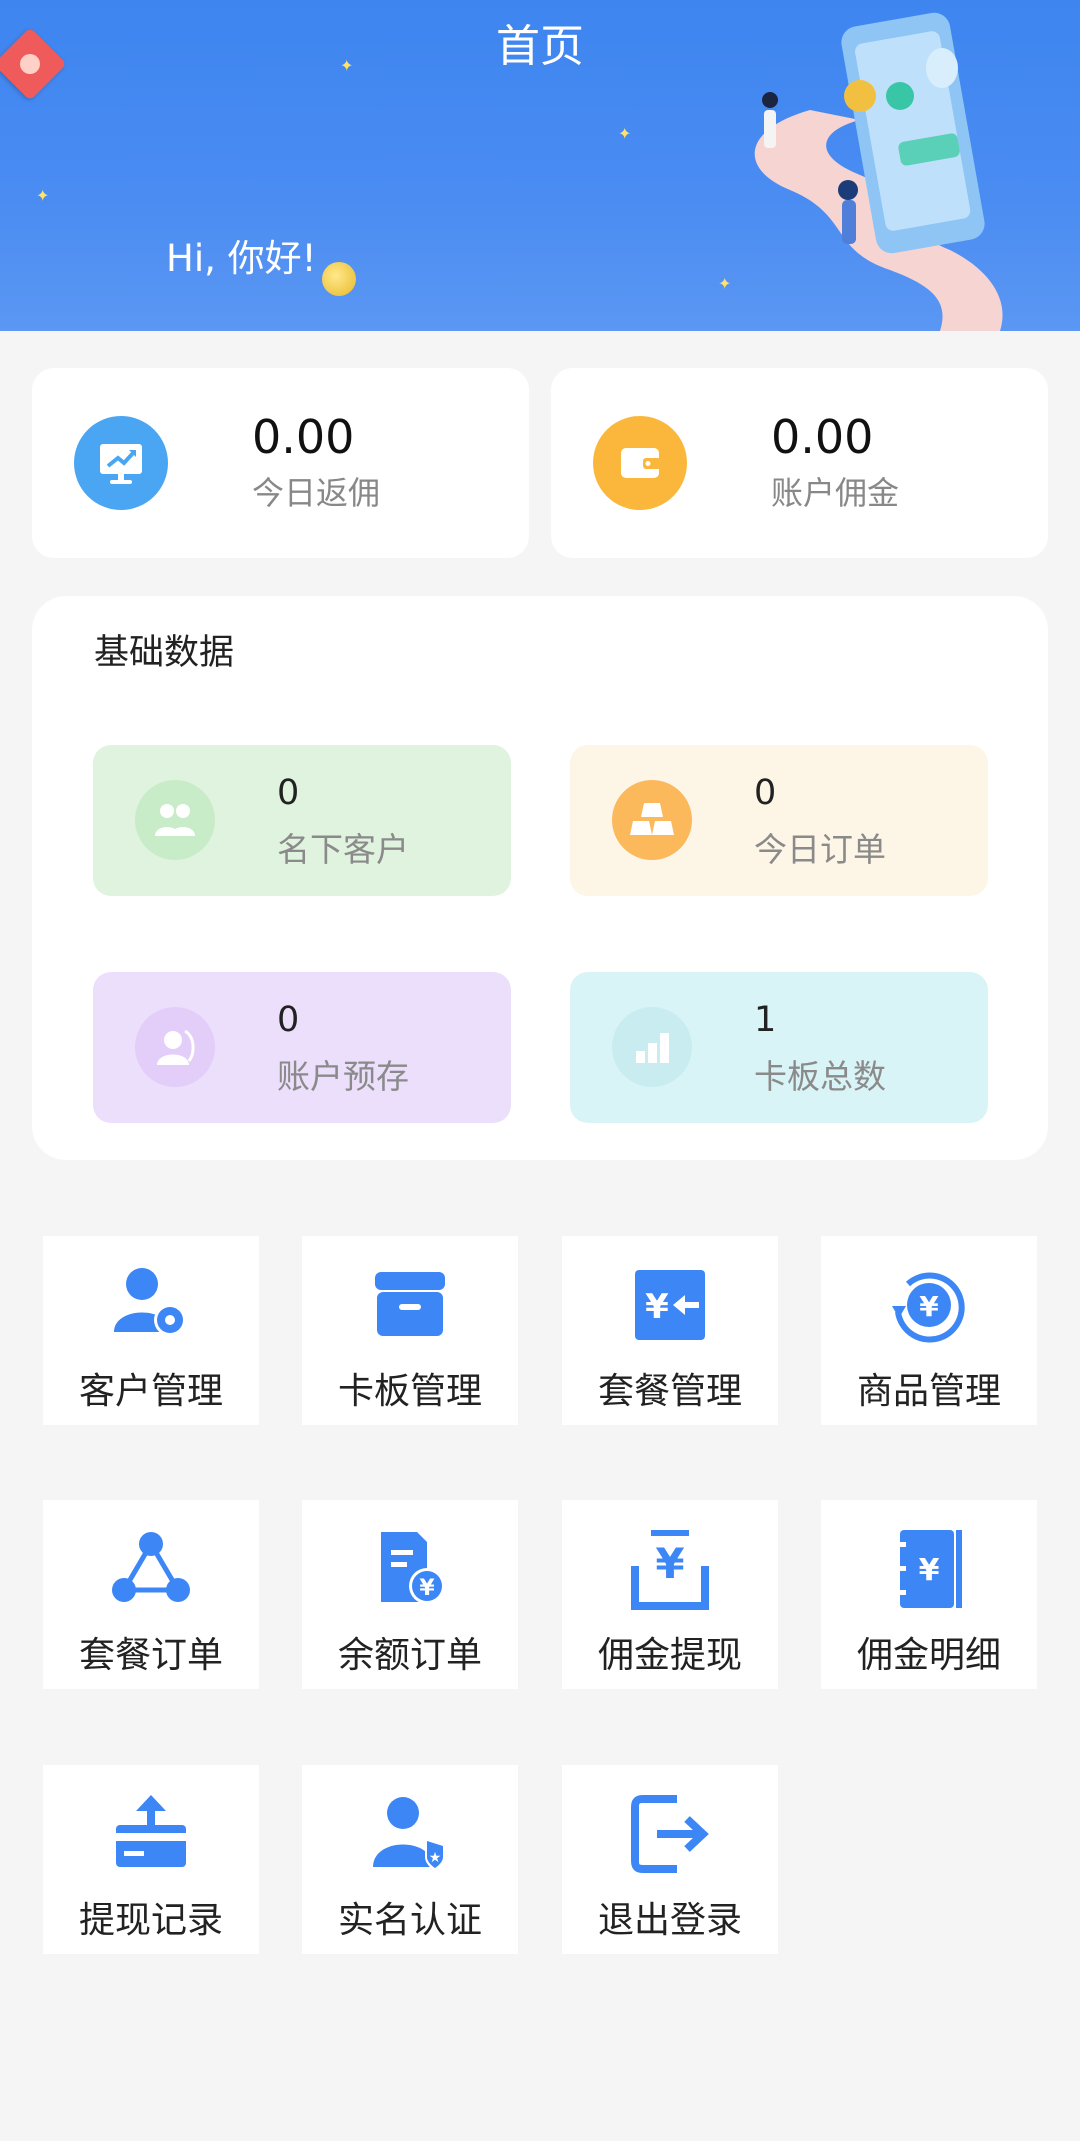 The width and height of the screenshot is (1080, 2141). Describe the element at coordinates (413, 1568) in the screenshot. I see `document-yuan-icon: ¥` at that location.